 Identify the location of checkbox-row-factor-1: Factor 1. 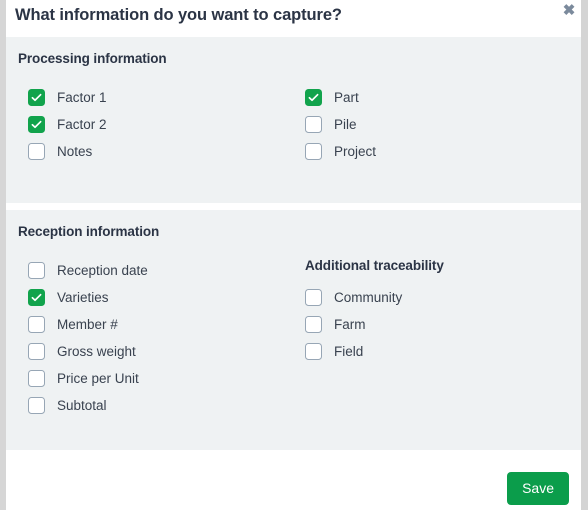
(166, 97).